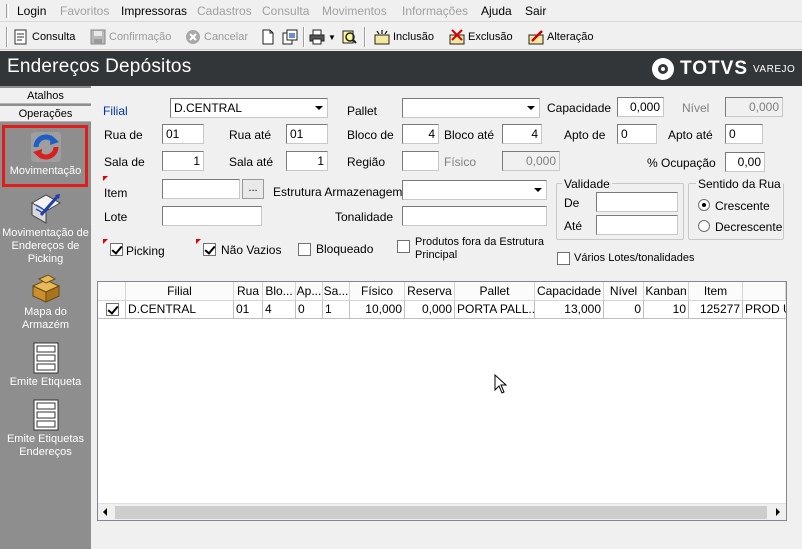 The height and width of the screenshot is (549, 802). What do you see at coordinates (742, 206) in the screenshot?
I see `crescente-label: Crescente` at bounding box center [742, 206].